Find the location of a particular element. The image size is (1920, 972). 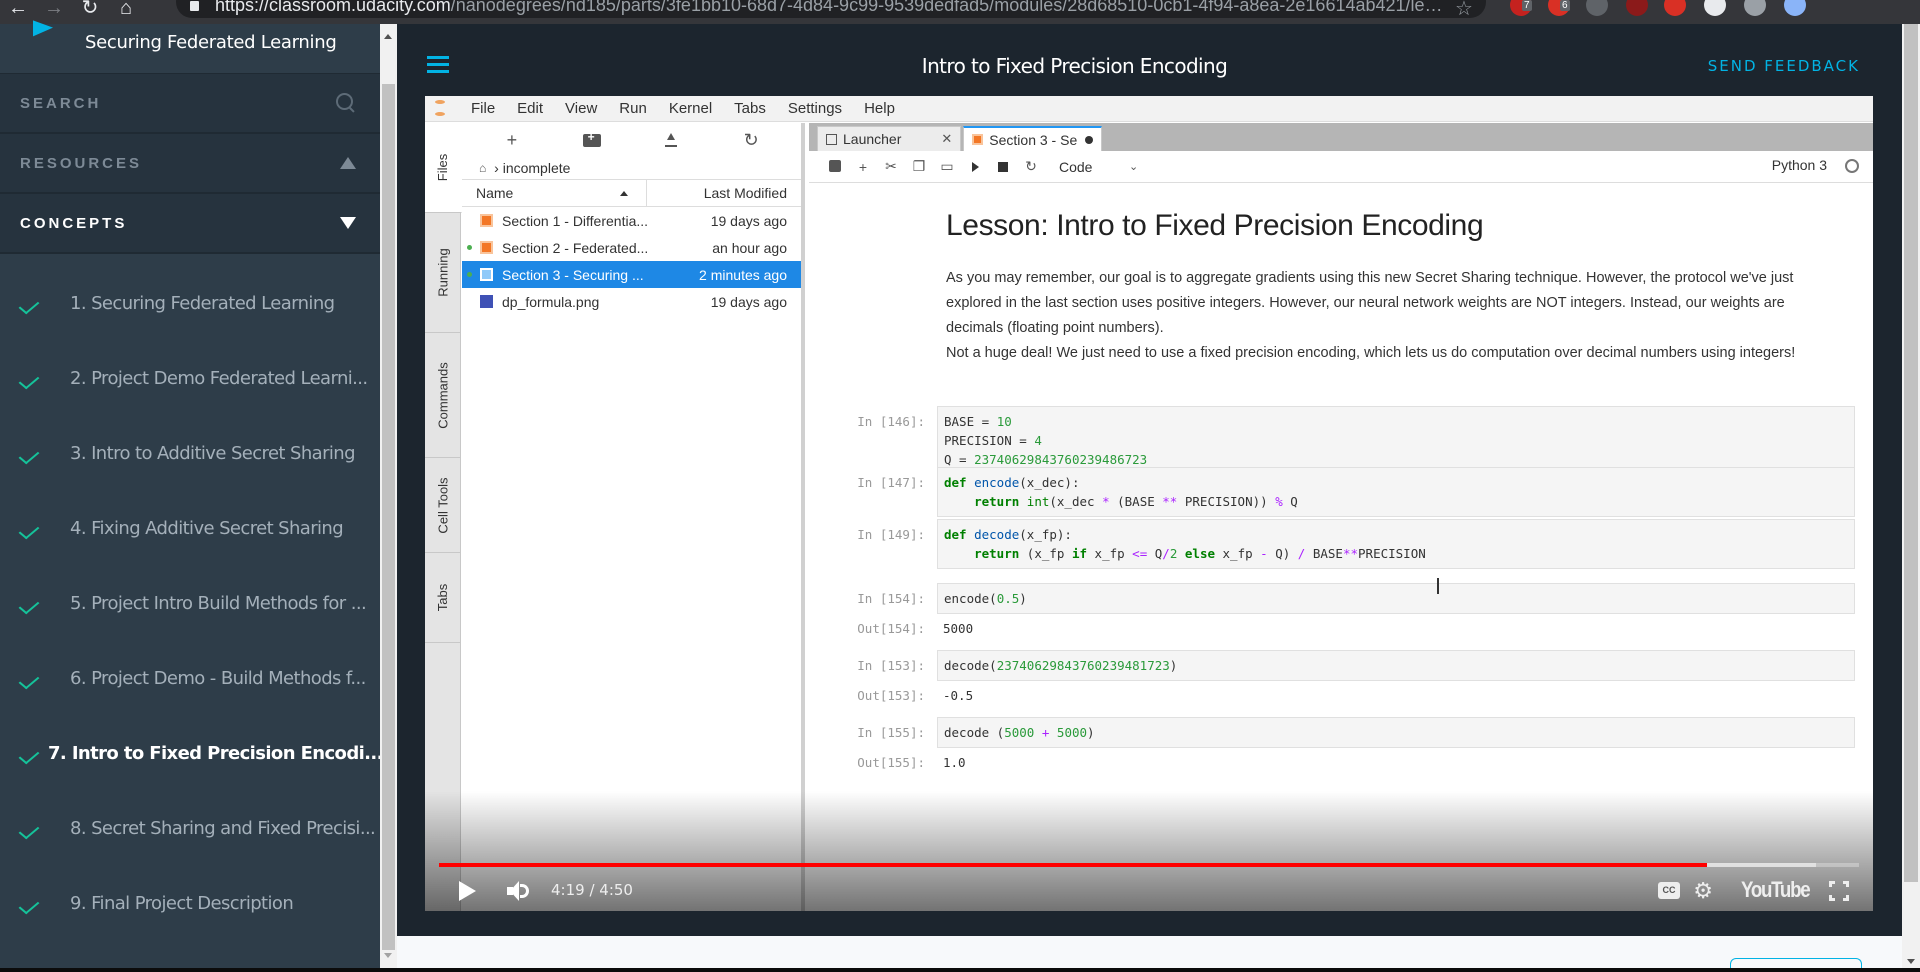

sidebar-concepts: CONCEPTS is located at coordinates (190, 224).